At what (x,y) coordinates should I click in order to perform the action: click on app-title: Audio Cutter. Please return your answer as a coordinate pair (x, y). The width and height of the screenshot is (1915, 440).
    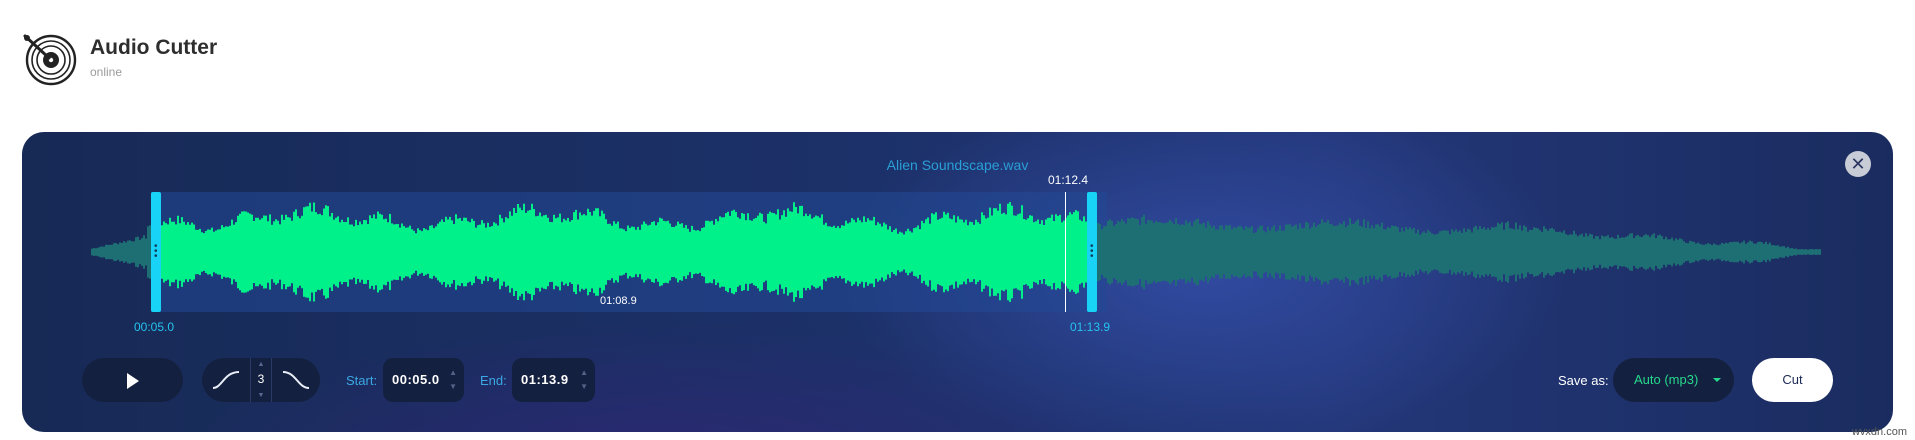
    Looking at the image, I should click on (154, 47).